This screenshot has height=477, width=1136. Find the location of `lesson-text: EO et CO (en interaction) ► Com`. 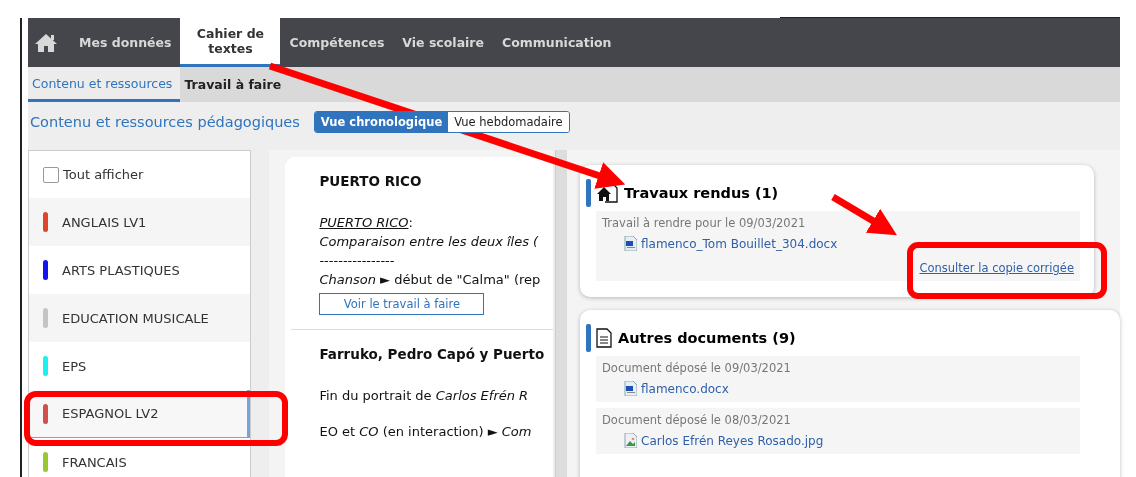

lesson-text: EO et CO (en interaction) ► Com is located at coordinates (426, 432).